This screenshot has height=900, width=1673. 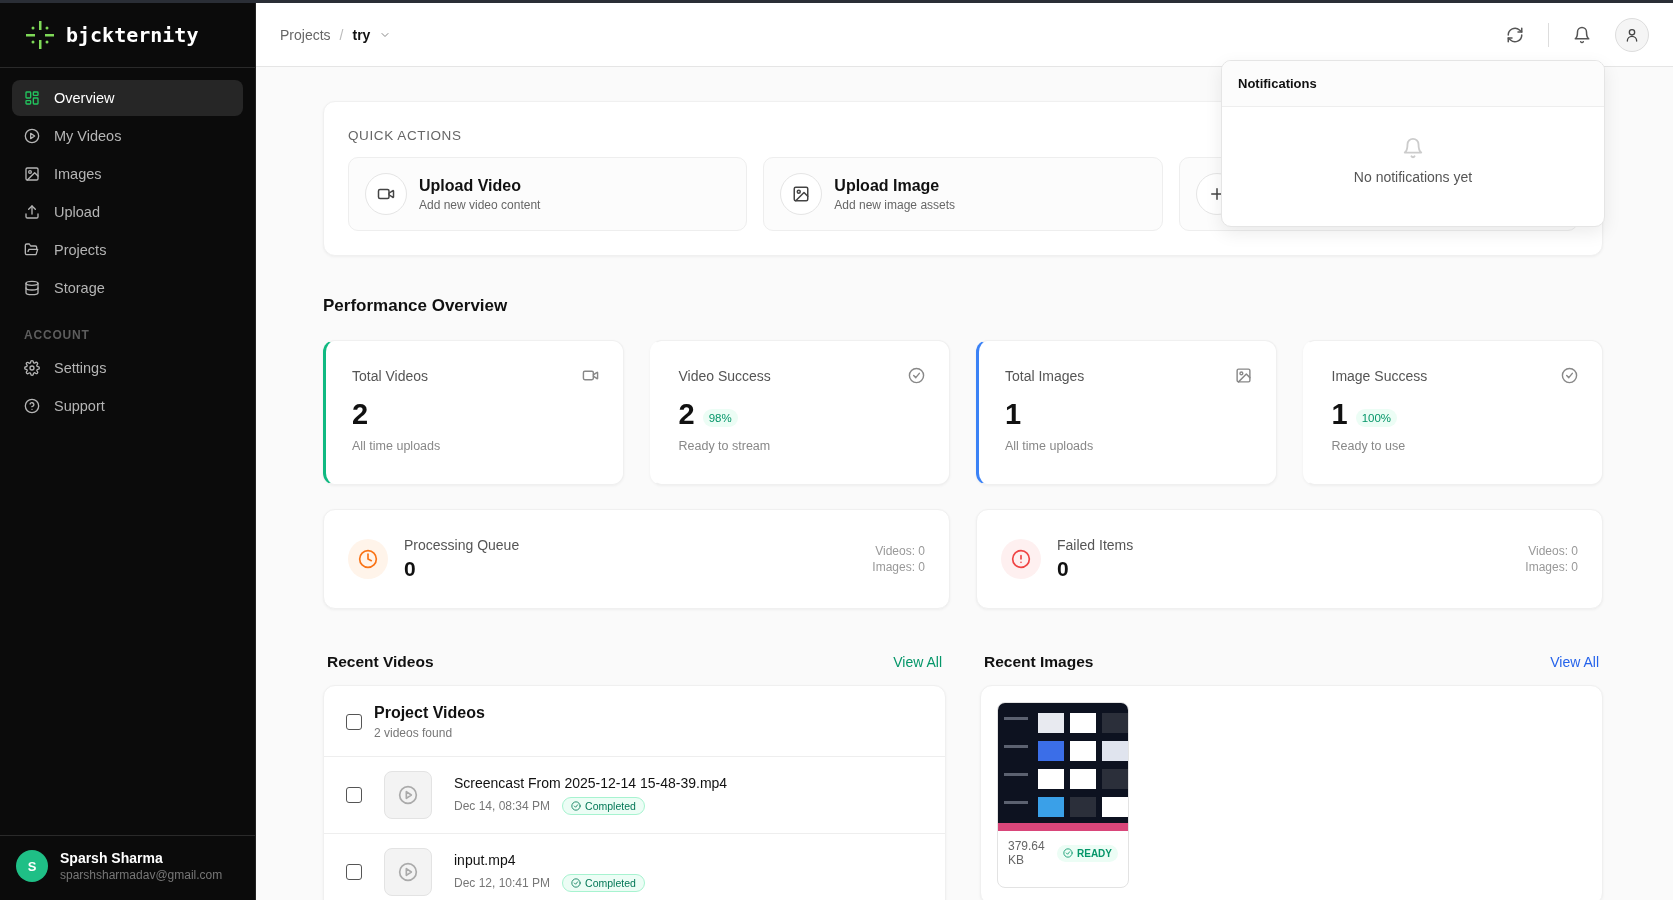 What do you see at coordinates (1413, 177) in the screenshot?
I see `empty-message: No notifications yet` at bounding box center [1413, 177].